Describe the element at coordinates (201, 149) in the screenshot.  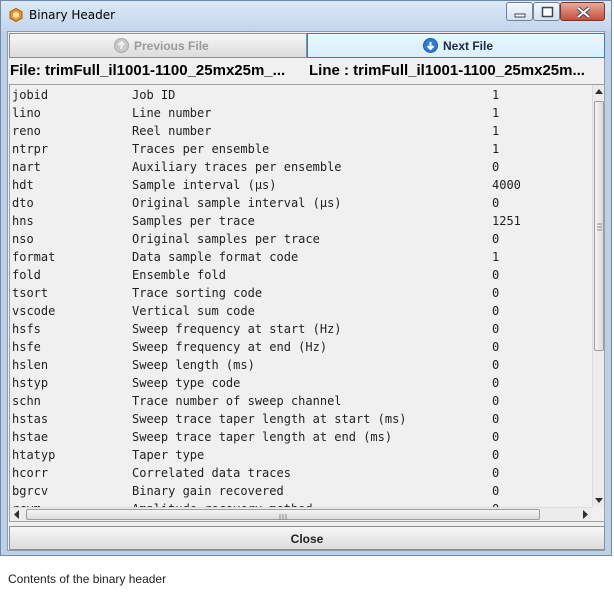
I see `header-description: Traces per ensemble` at that location.